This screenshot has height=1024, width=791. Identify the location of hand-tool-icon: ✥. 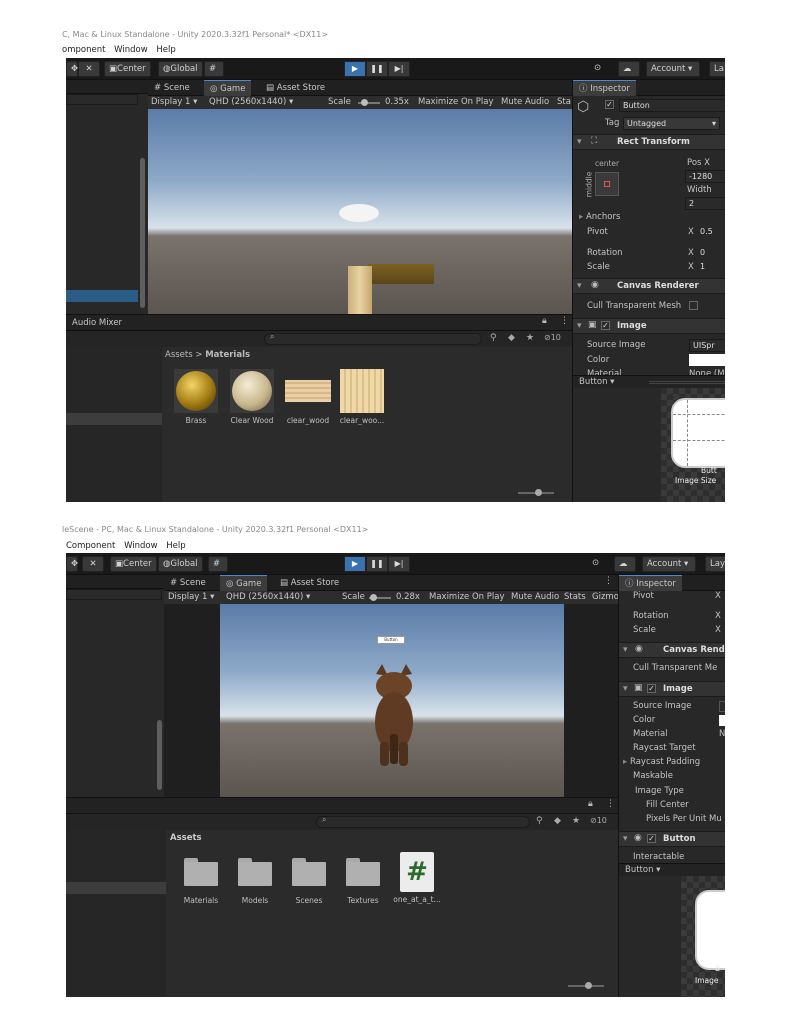
(72, 564).